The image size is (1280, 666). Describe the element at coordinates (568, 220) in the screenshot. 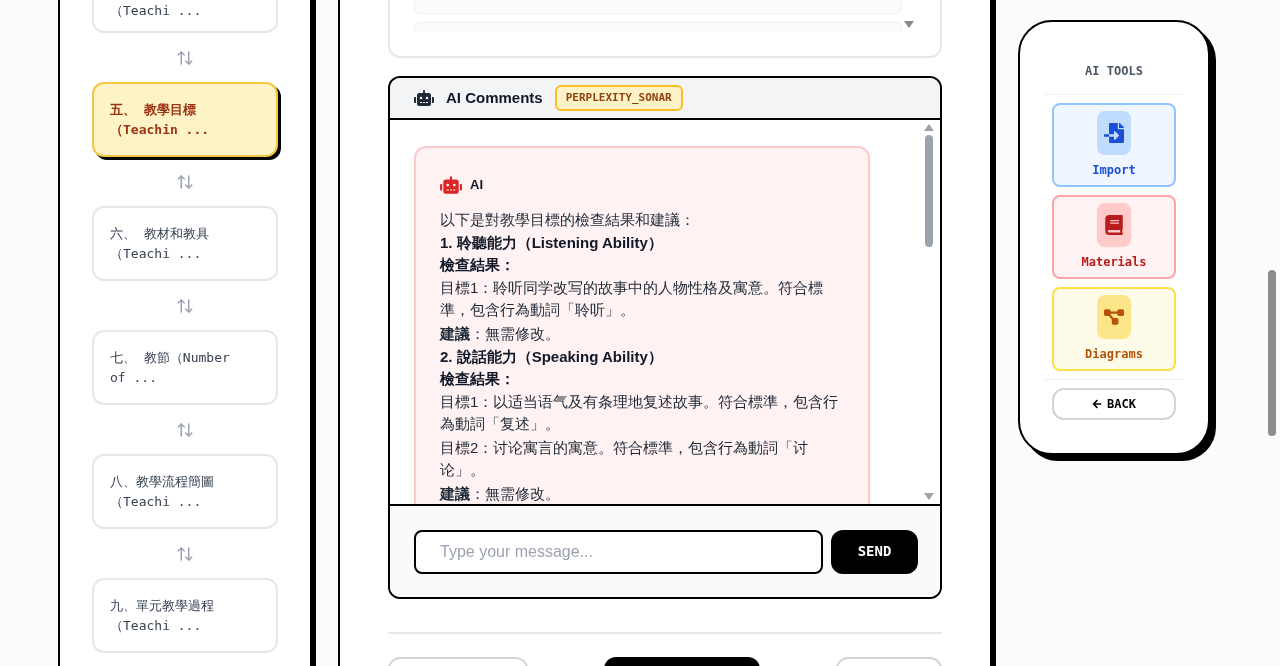

I see `message-text: 以下是對教學目標的檢查結果和建議：` at that location.